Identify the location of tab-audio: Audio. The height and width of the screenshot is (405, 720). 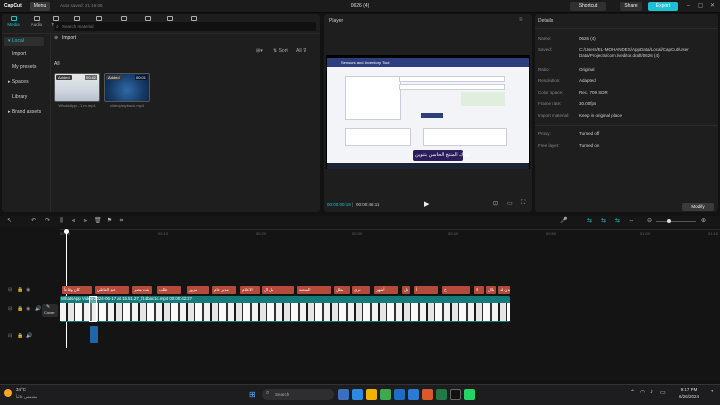
(36, 23).